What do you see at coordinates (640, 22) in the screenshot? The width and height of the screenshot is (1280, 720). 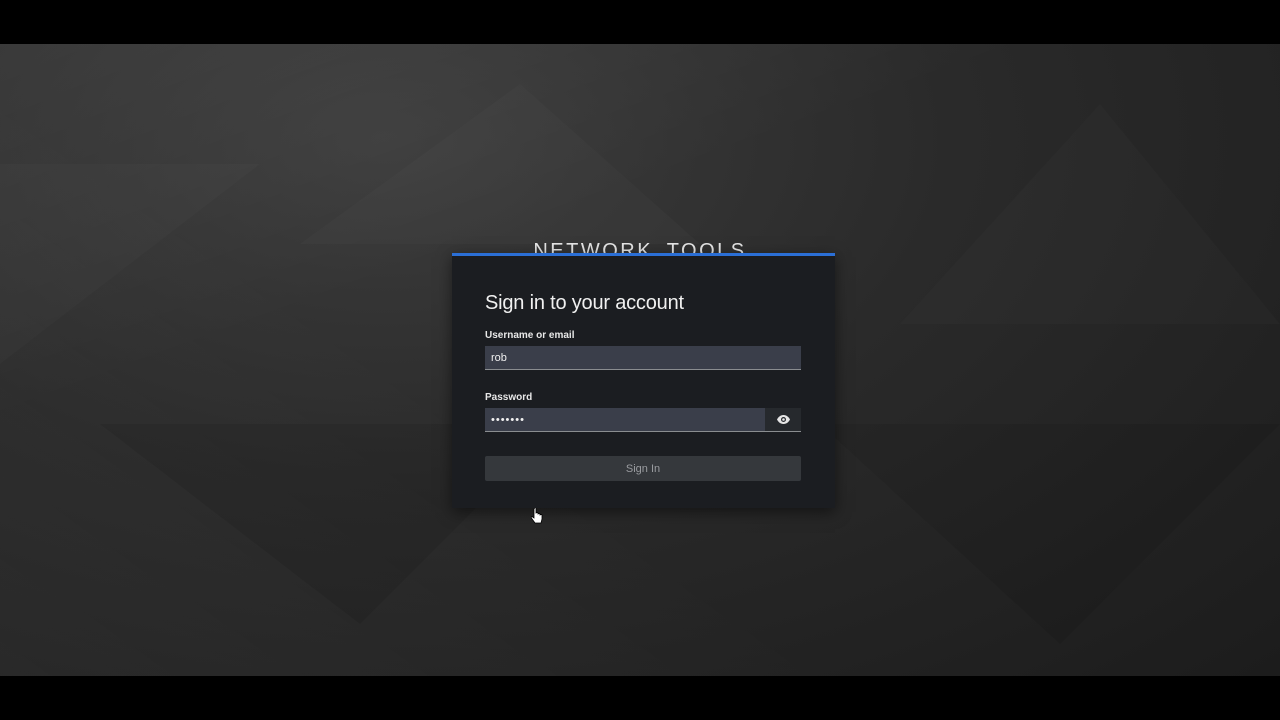 I see `letterbox-top` at bounding box center [640, 22].